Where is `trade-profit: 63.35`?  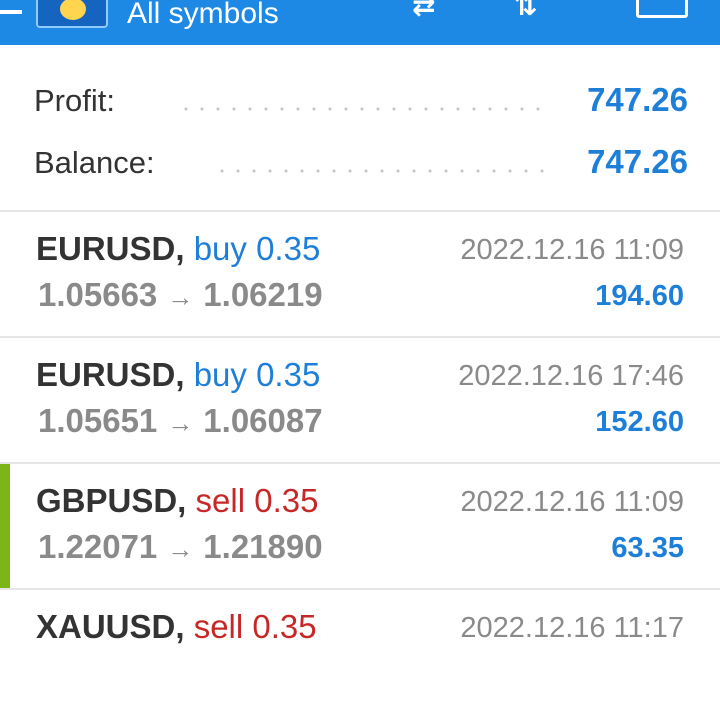
trade-profit: 63.35 is located at coordinates (647, 548).